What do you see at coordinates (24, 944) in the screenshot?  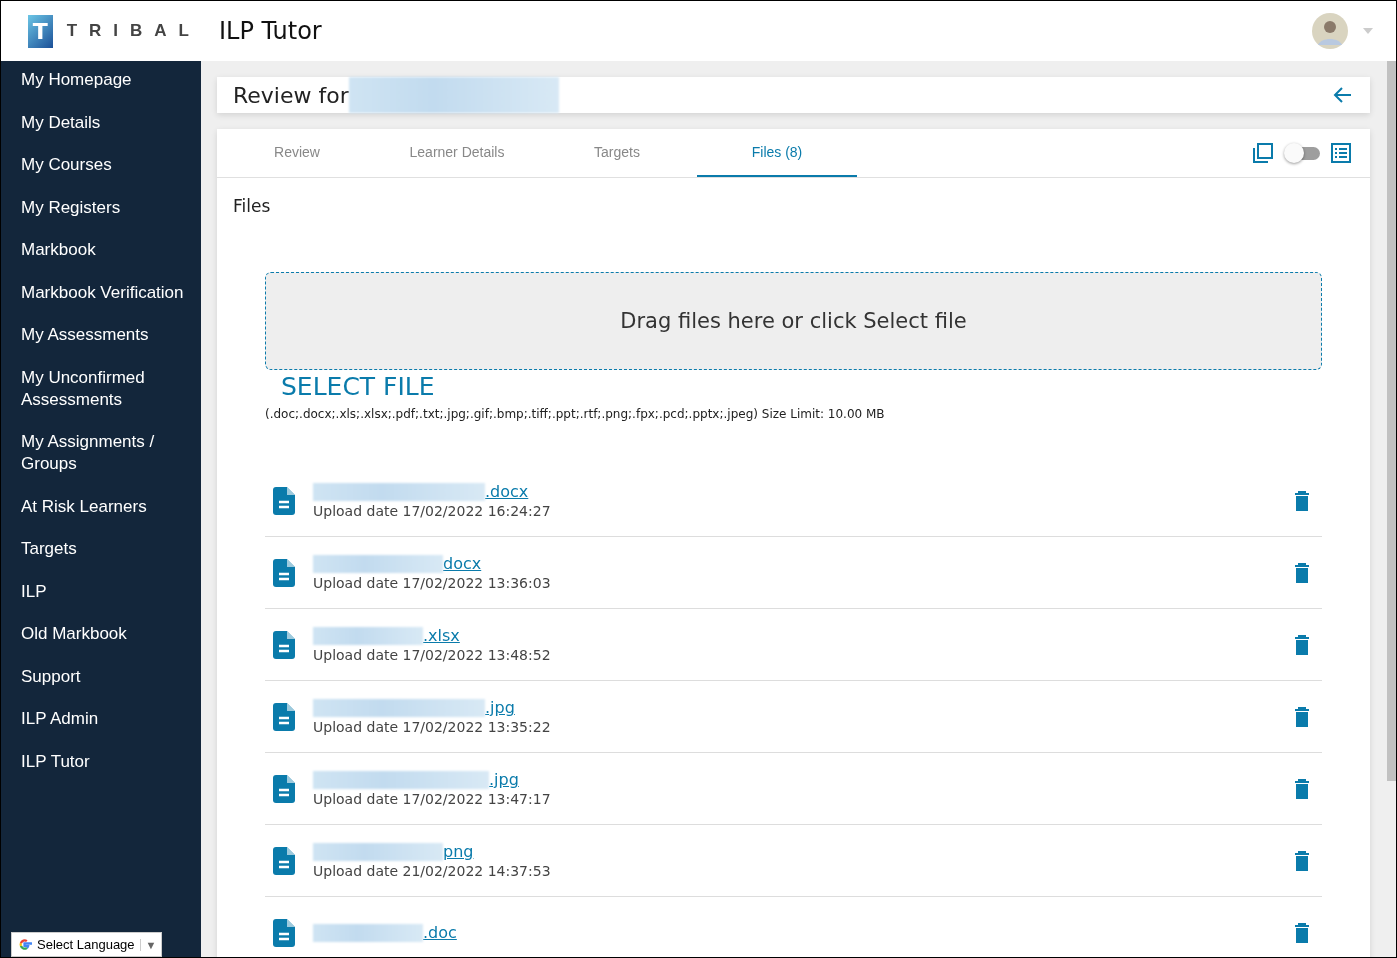 I see `google-icon` at bounding box center [24, 944].